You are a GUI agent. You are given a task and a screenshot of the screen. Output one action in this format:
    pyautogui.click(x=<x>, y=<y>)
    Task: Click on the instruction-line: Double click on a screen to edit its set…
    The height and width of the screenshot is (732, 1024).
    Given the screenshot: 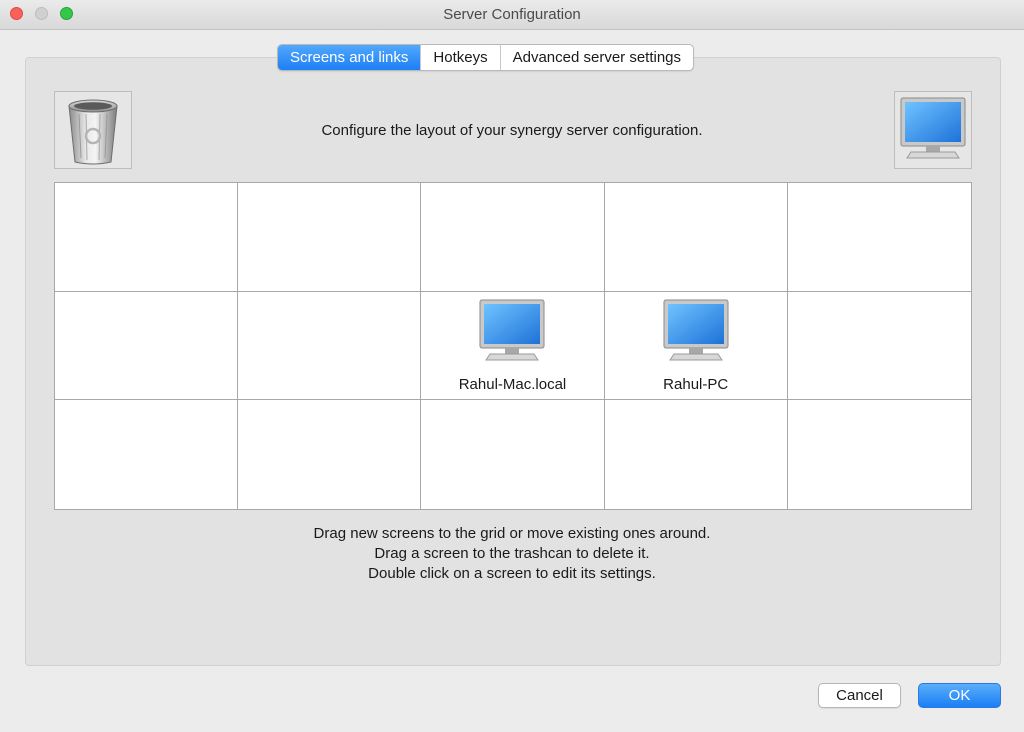 What is the action you would take?
    pyautogui.click(x=512, y=573)
    